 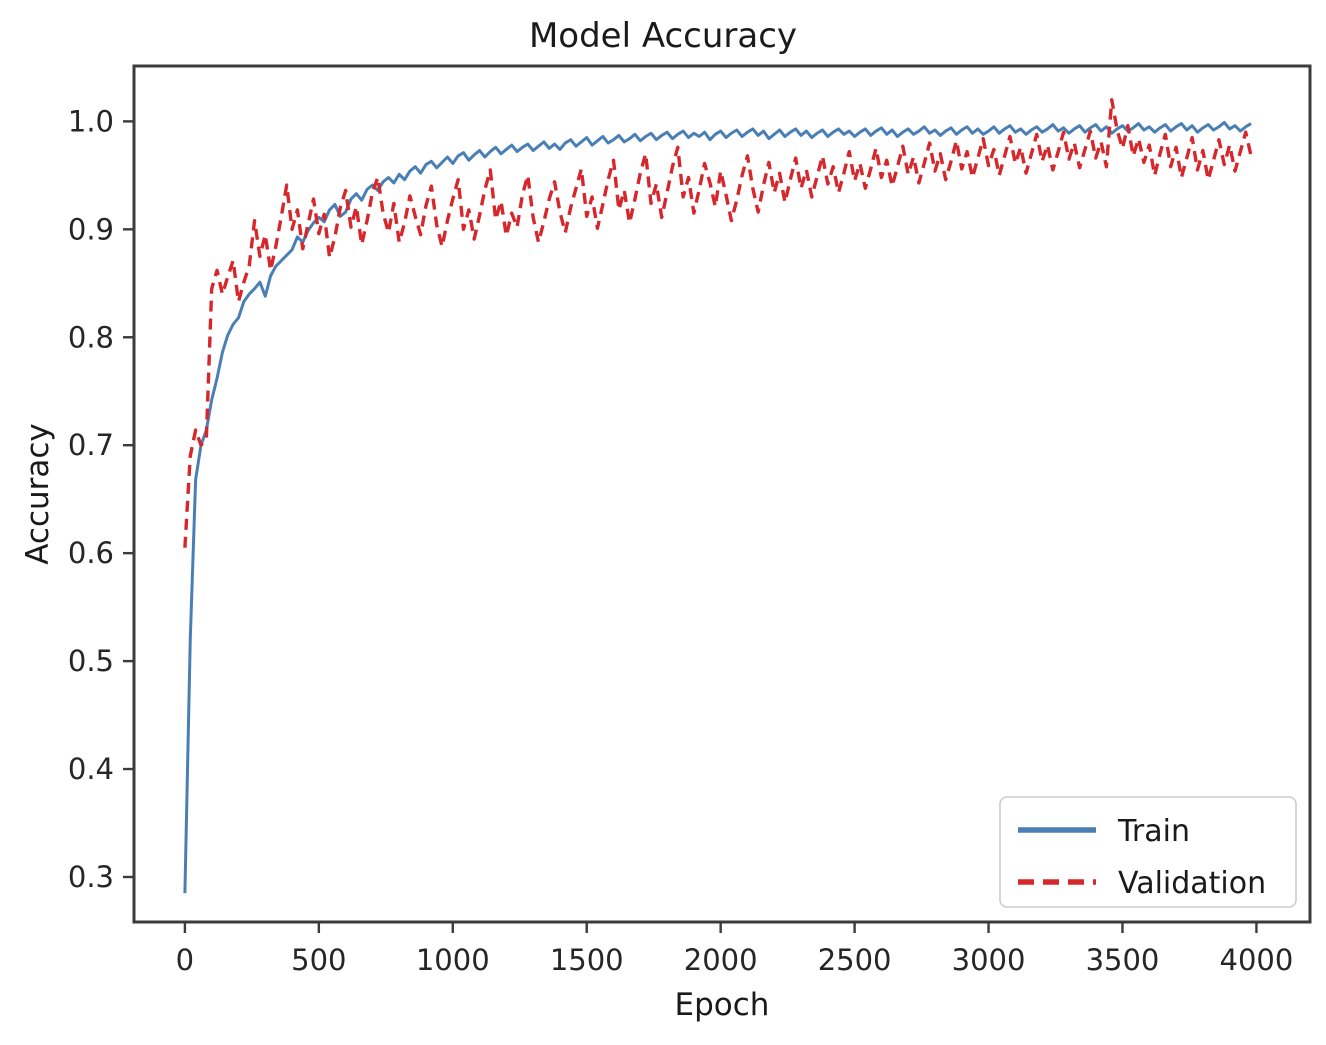 I want to click on x-tick-label: 4000, so click(x=1257, y=960).